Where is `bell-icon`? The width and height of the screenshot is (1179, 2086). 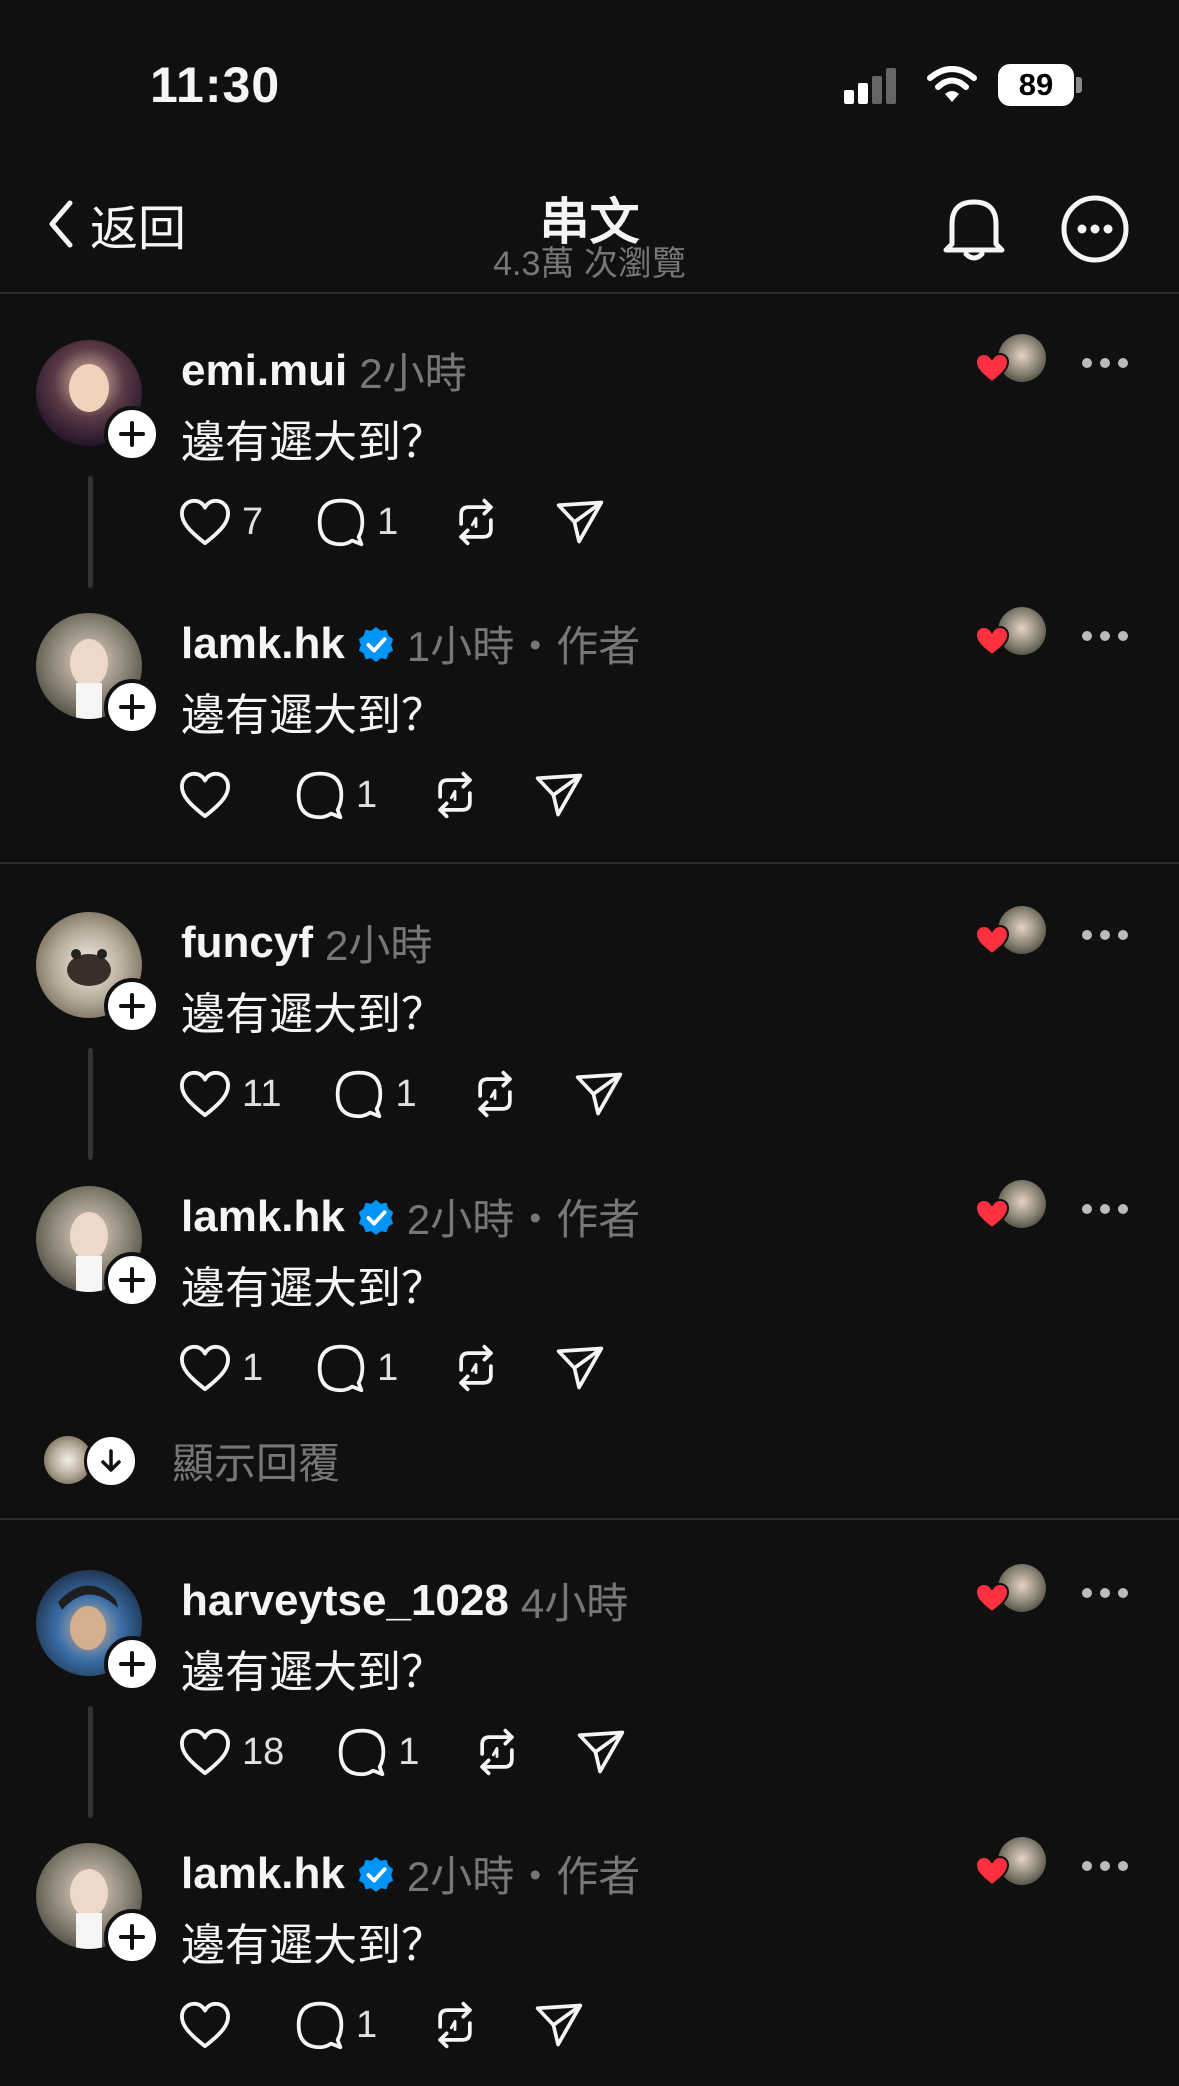 bell-icon is located at coordinates (974, 228).